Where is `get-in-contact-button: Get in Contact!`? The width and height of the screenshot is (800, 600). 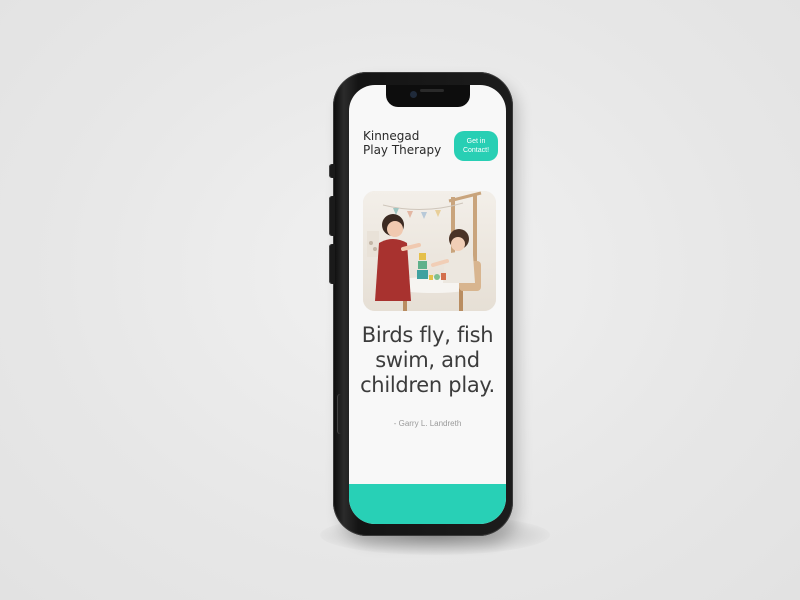
get-in-contact-button: Get in Contact! is located at coordinates (476, 146).